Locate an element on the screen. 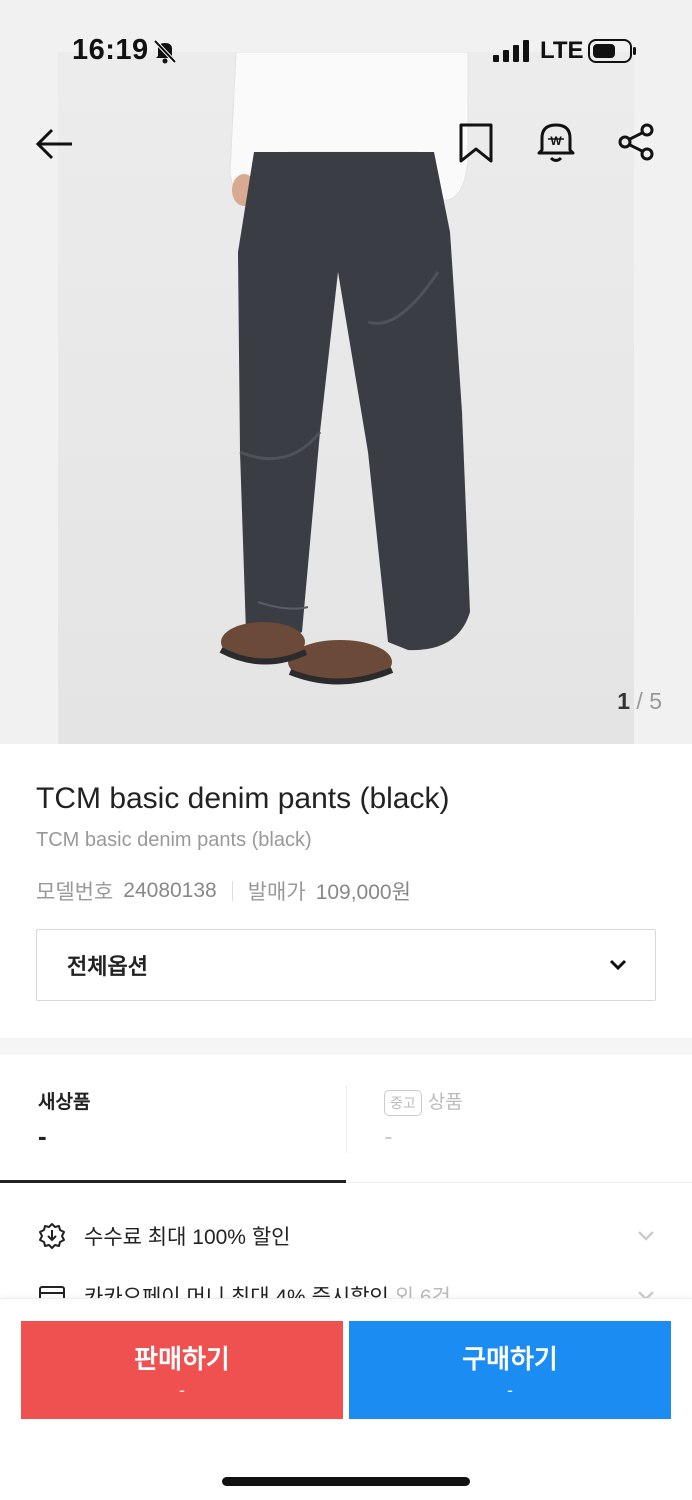  sell-button: 판매하기 - is located at coordinates (182, 1370).